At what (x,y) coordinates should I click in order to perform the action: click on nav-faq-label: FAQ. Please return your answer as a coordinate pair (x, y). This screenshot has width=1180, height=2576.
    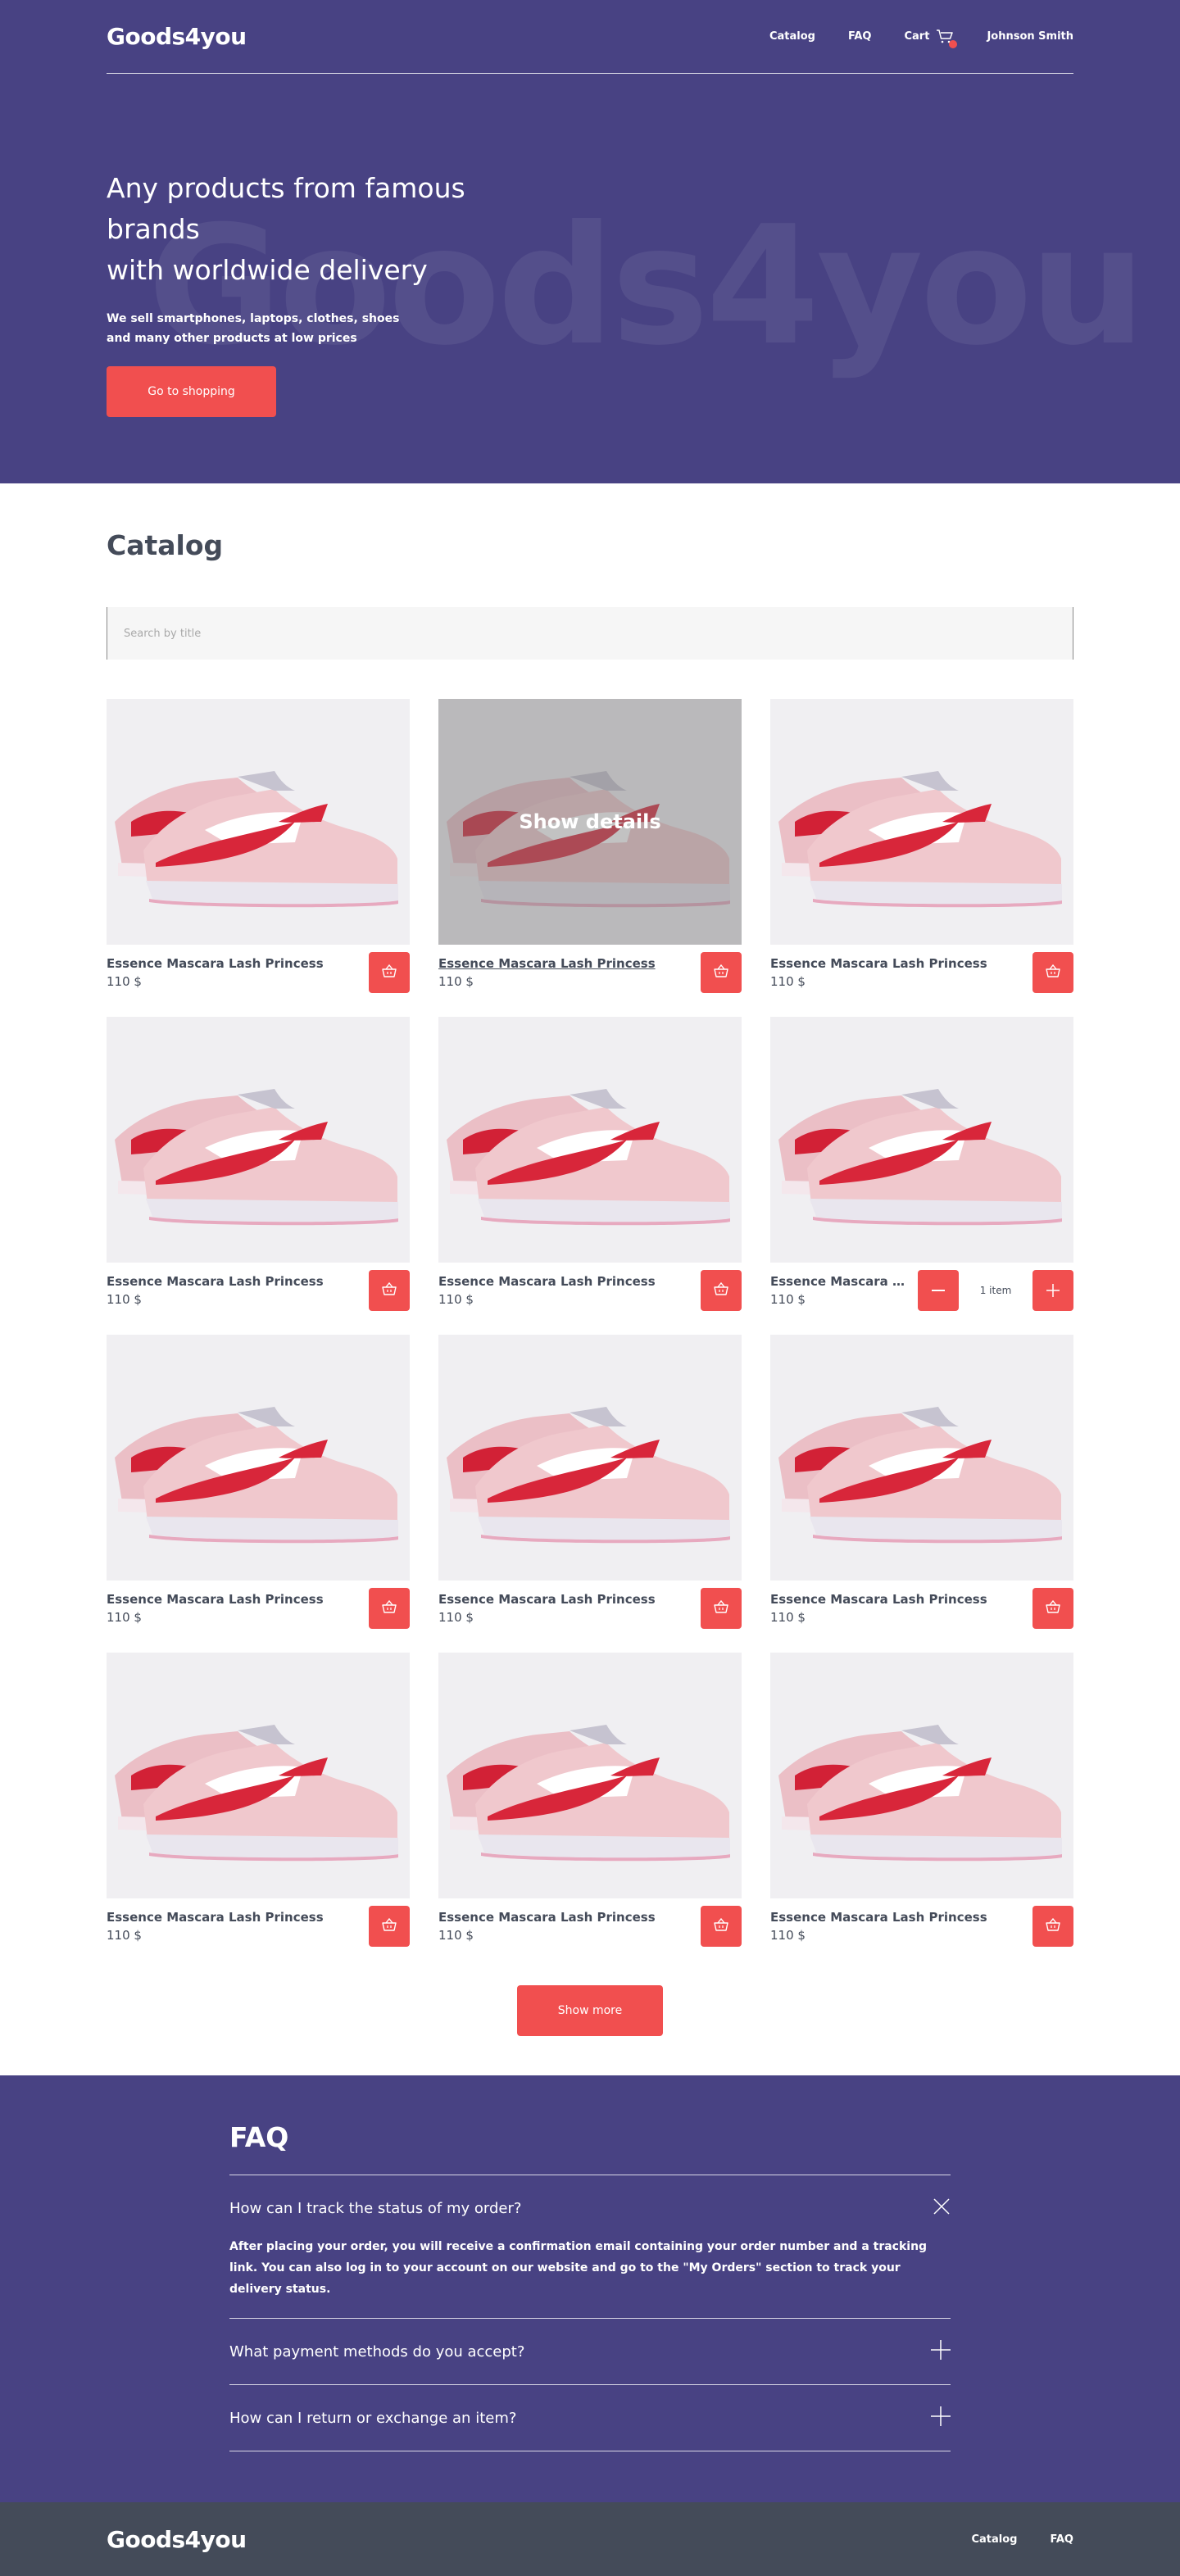
    Looking at the image, I should click on (859, 36).